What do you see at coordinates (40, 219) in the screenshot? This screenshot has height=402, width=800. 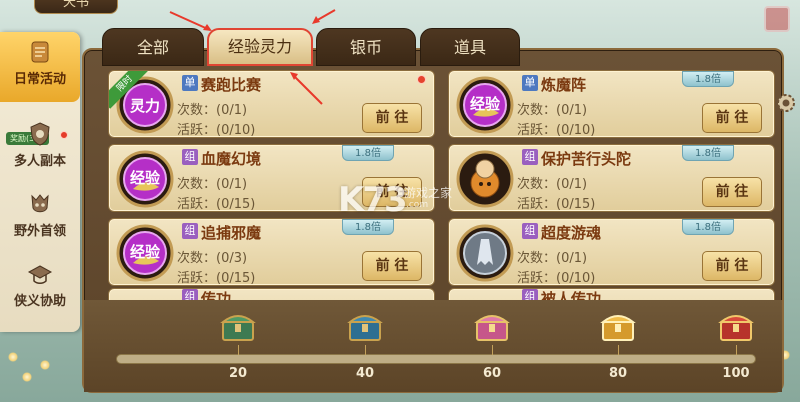 I see `sidebar-item-boss: 野外首领` at bounding box center [40, 219].